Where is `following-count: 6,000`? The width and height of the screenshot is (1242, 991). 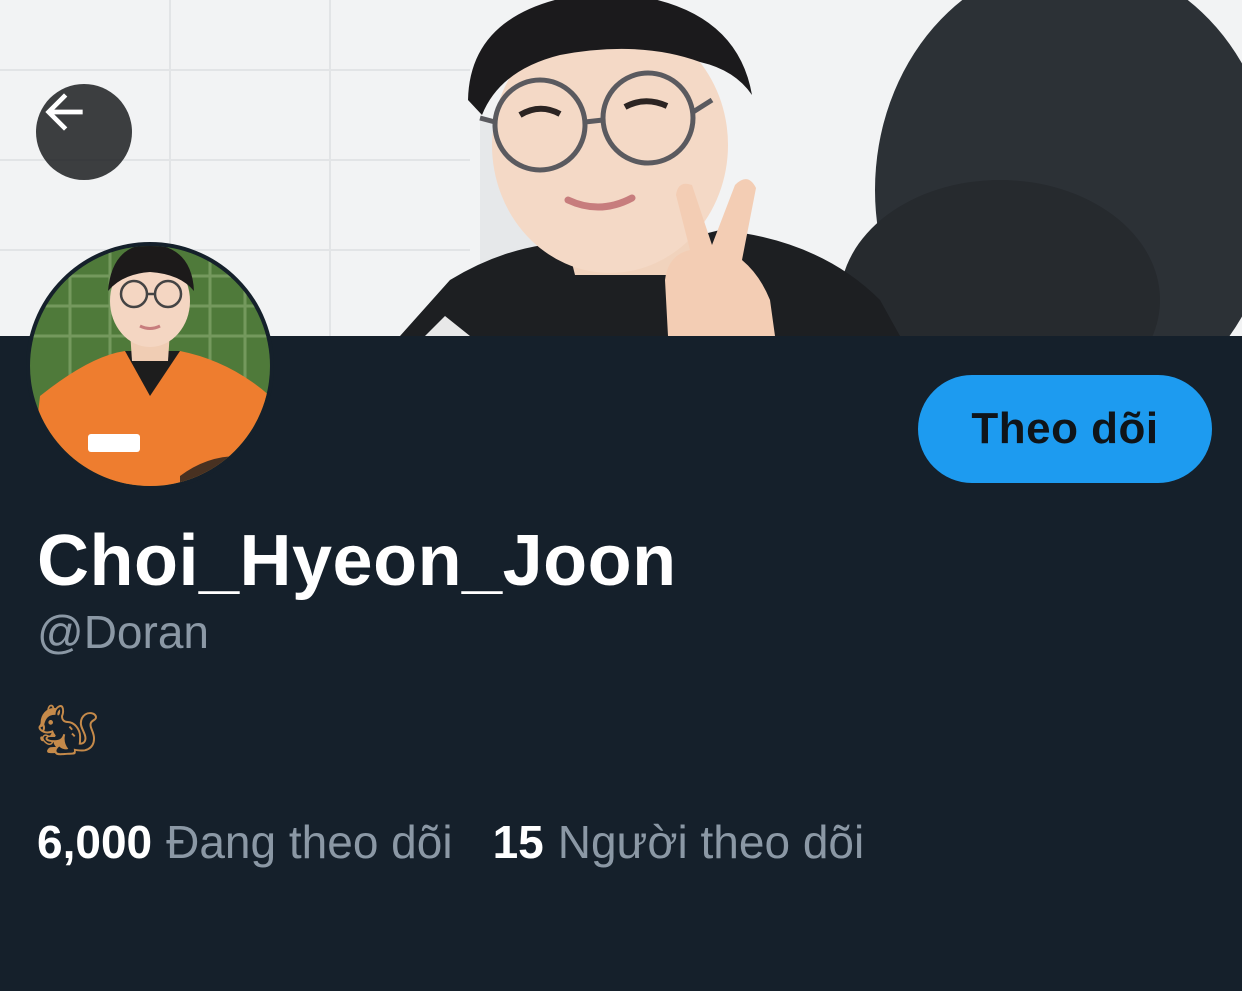
following-count: 6,000 is located at coordinates (95, 842).